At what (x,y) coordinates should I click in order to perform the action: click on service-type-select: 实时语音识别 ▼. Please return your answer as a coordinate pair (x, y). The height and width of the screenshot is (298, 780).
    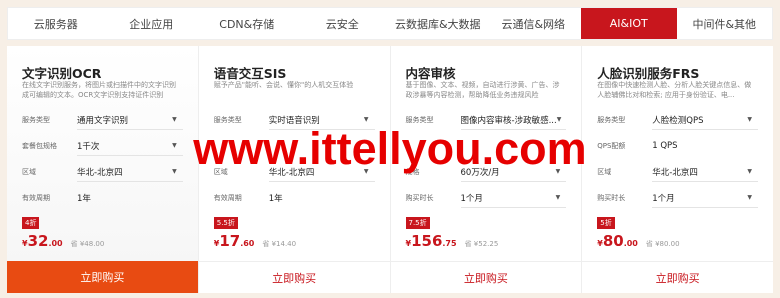
    Looking at the image, I should click on (321, 120).